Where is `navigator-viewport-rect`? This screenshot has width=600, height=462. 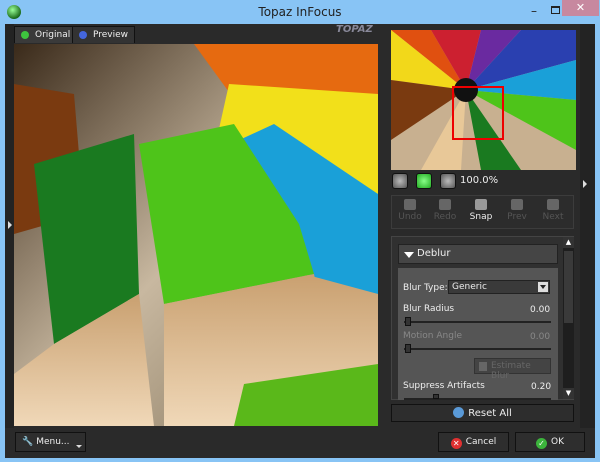
navigator-viewport-rect is located at coordinates (478, 113).